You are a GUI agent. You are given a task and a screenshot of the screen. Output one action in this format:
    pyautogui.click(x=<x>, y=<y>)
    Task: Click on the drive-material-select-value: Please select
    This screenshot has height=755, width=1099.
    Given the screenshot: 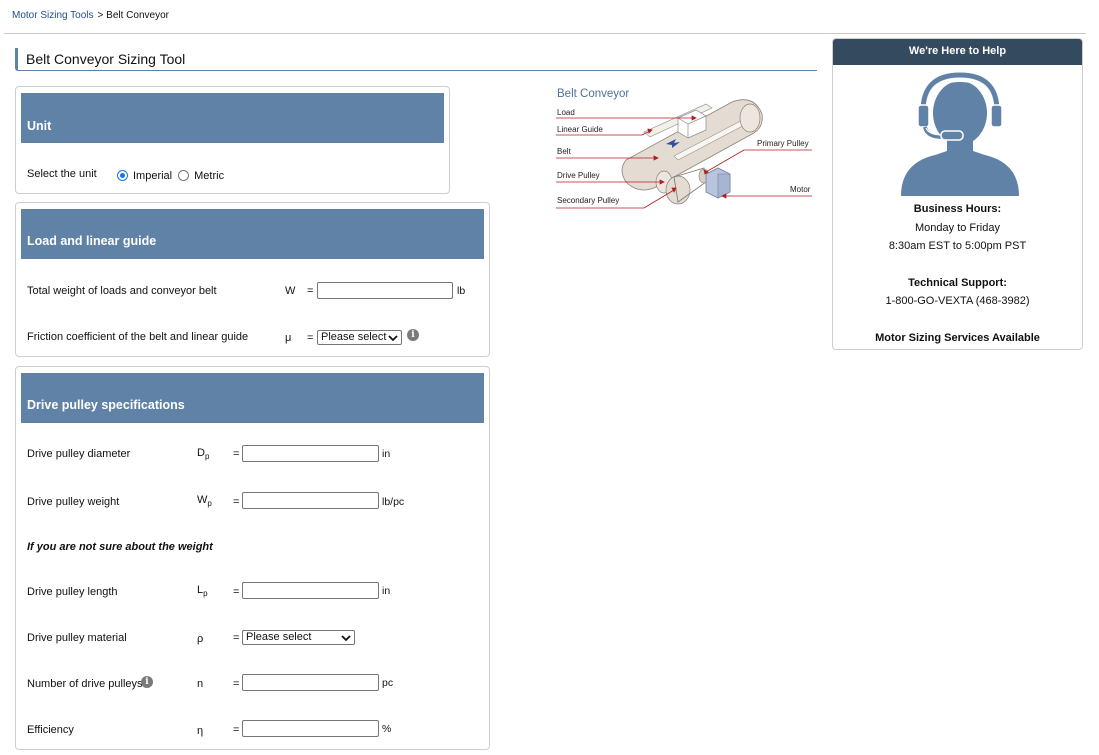 What is the action you would take?
    pyautogui.click(x=279, y=637)
    